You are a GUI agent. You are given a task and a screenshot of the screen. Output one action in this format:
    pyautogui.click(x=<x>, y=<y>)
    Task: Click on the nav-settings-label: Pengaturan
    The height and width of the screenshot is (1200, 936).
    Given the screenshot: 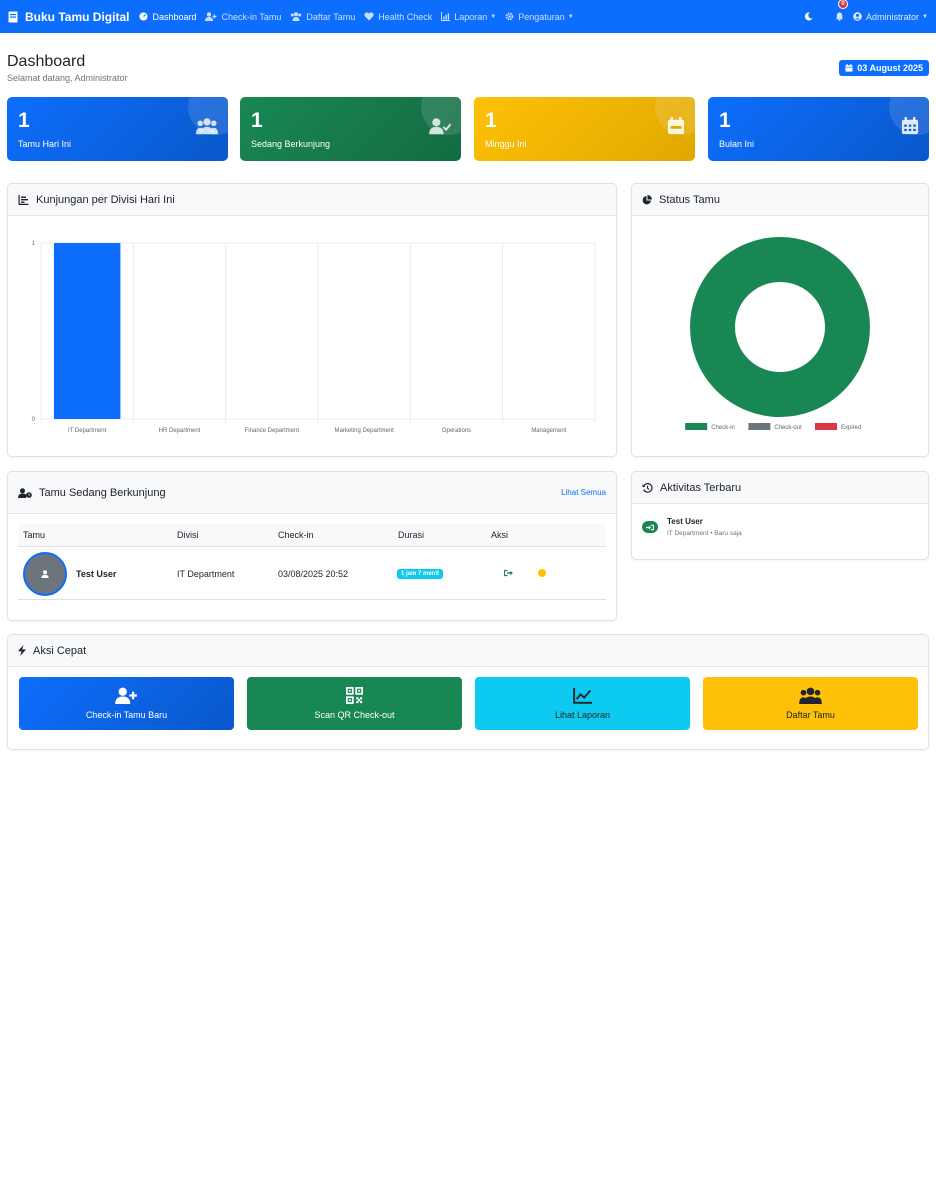 What is the action you would take?
    pyautogui.click(x=541, y=16)
    